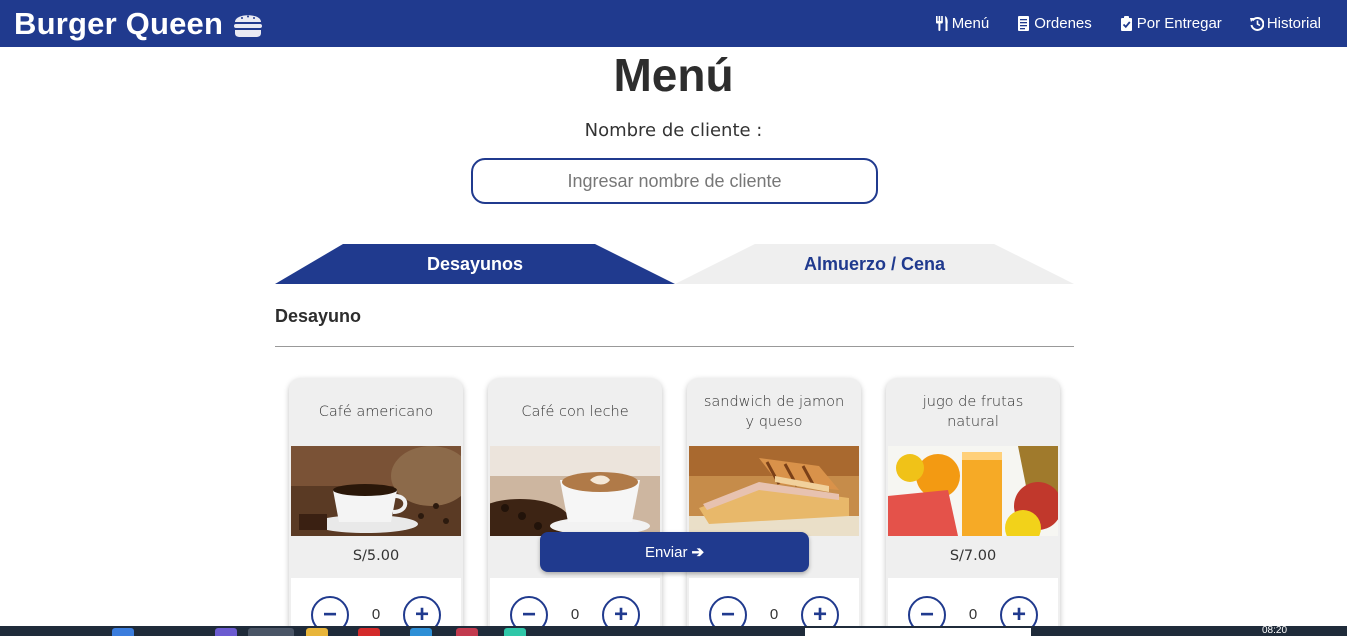  I want to click on latte-image, so click(575, 491).